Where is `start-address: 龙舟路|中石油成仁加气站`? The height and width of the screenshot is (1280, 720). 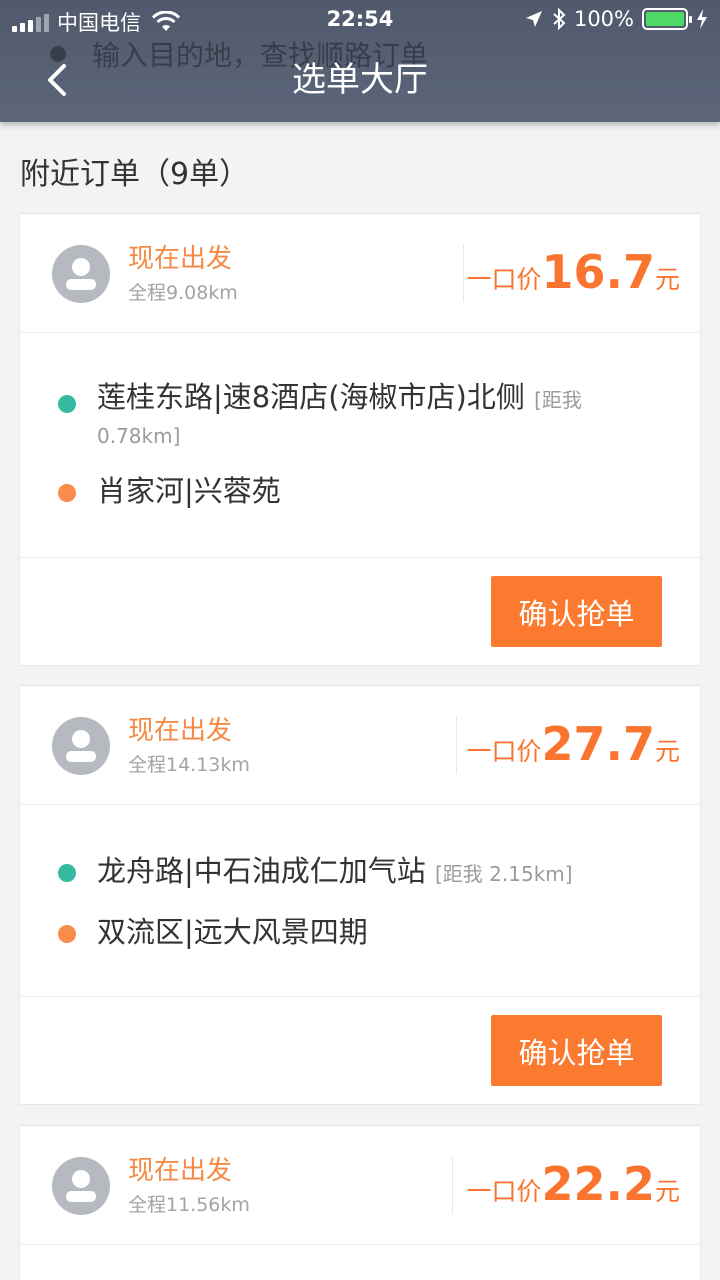
start-address: 龙舟路|中石油成仁加气站 is located at coordinates (261, 871).